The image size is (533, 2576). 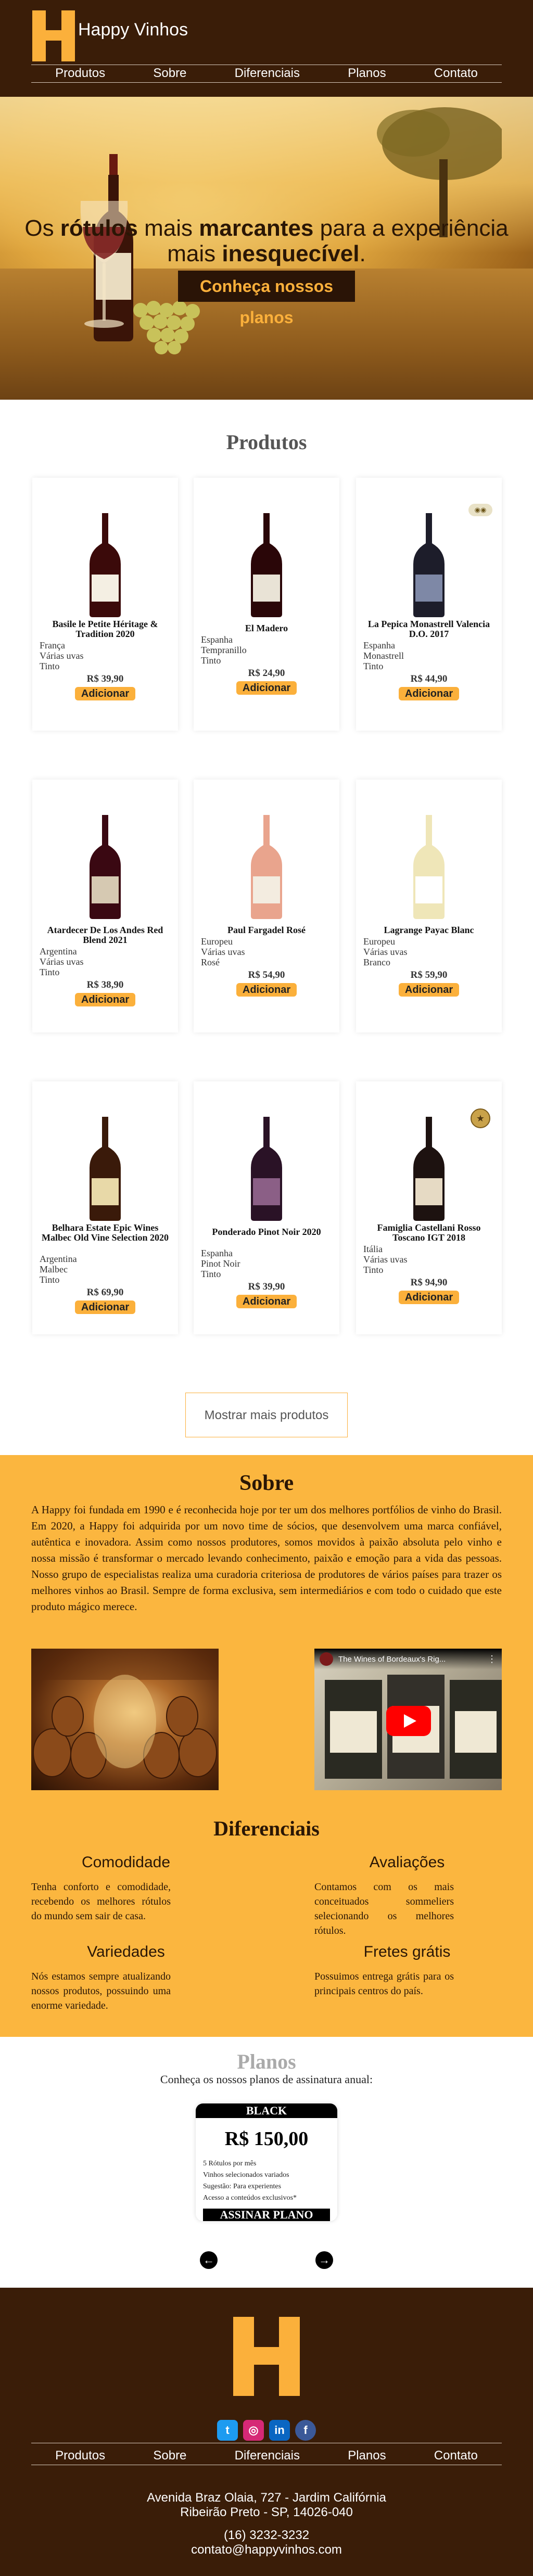 What do you see at coordinates (266, 1828) in the screenshot?
I see `differentials-title: Diferenciais` at bounding box center [266, 1828].